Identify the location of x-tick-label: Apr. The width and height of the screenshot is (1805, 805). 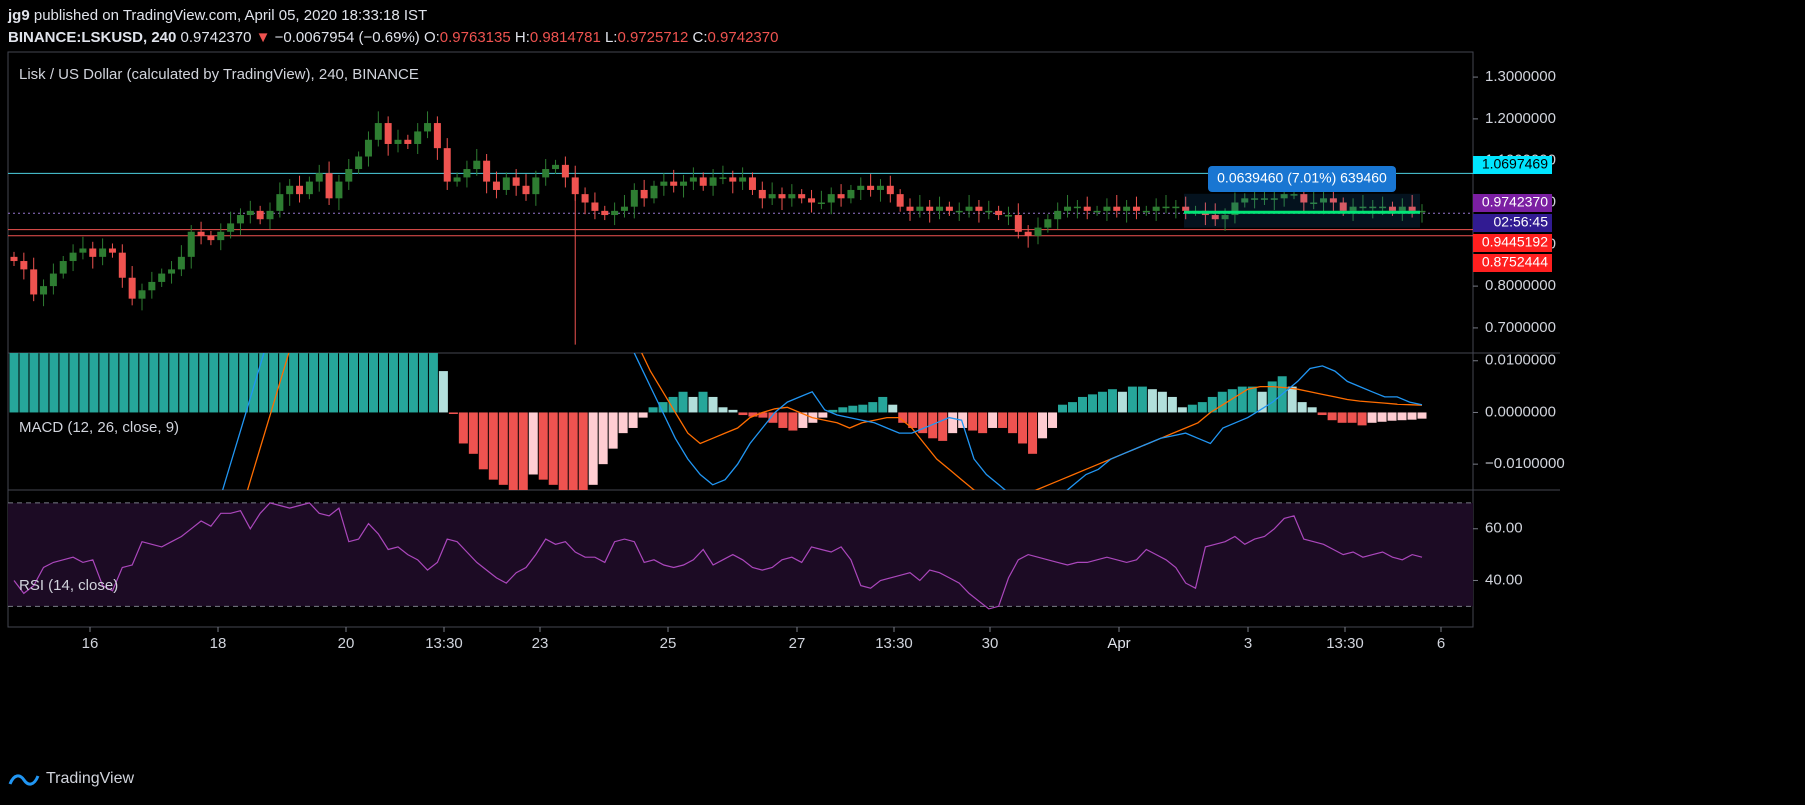
(1118, 643).